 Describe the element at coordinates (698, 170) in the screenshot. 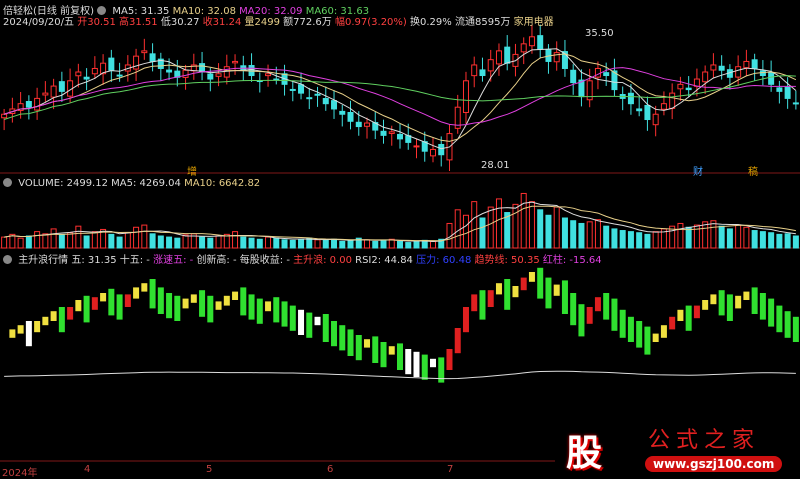

I see `finance-marker: 财` at that location.